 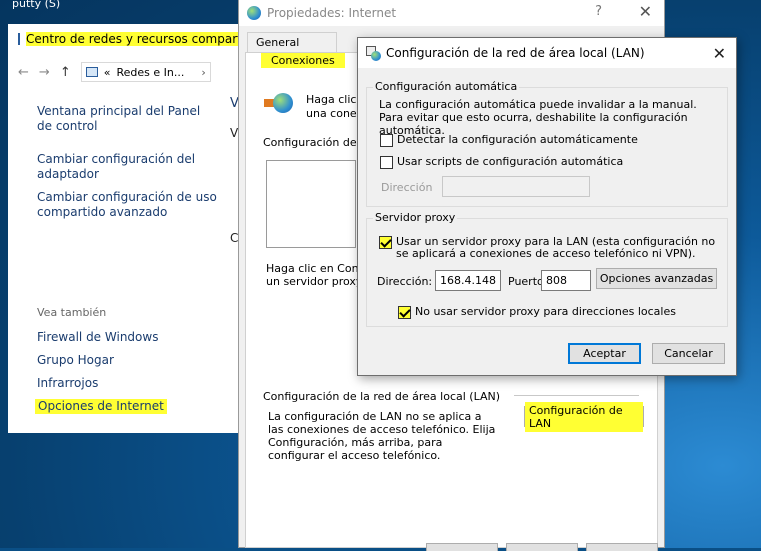 I want to click on tab-connections-label: Conexiones, so click(x=303, y=60).